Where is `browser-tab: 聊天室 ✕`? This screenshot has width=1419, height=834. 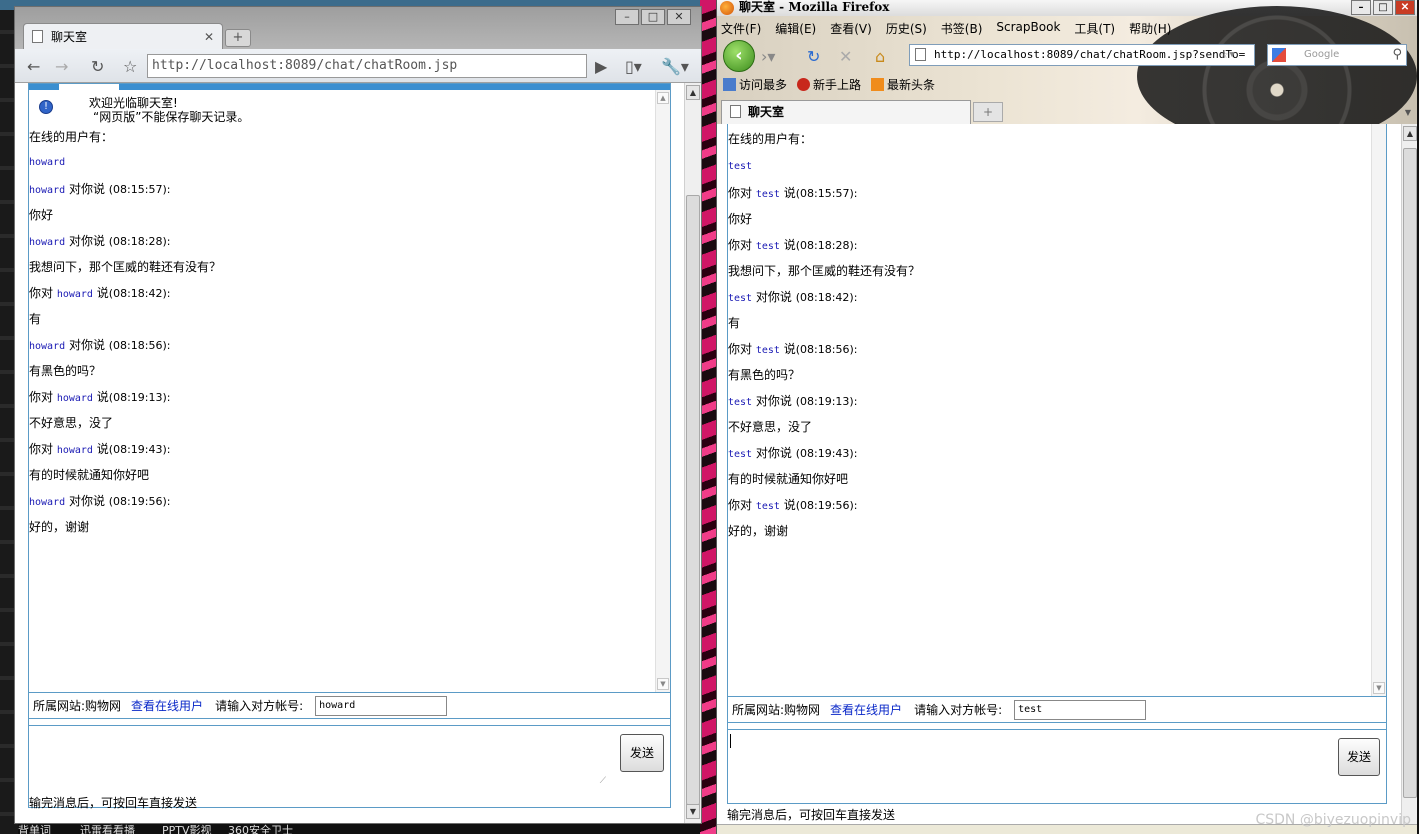 browser-tab: 聊天室 ✕ is located at coordinates (123, 36).